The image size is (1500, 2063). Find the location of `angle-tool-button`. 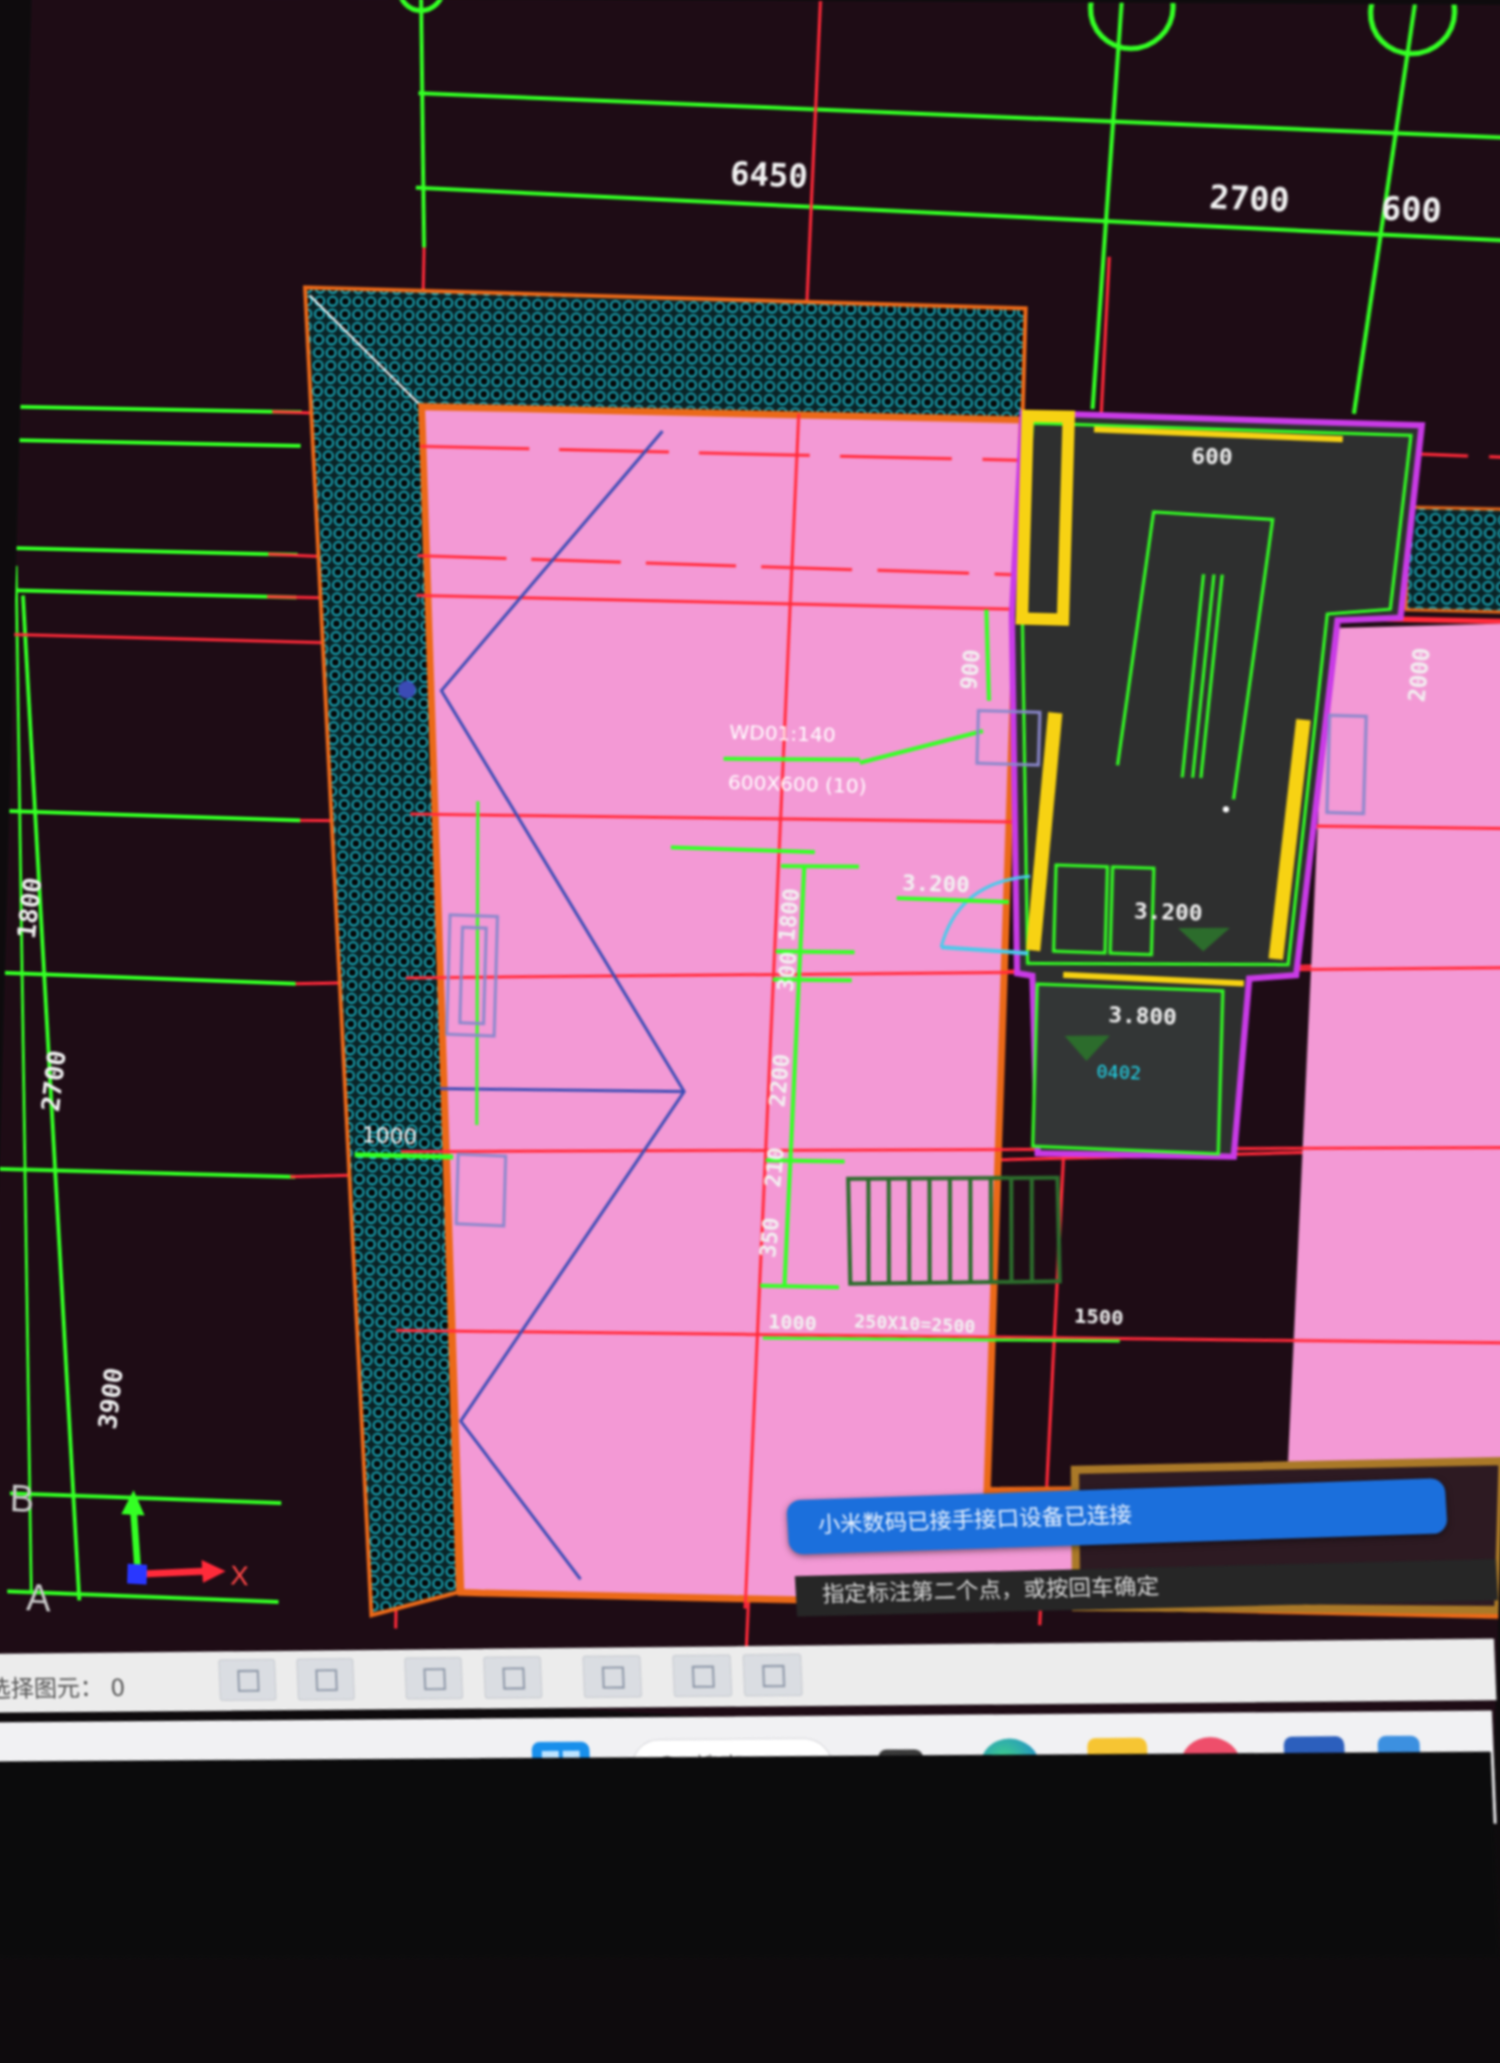

angle-tool-button is located at coordinates (772, 1675).